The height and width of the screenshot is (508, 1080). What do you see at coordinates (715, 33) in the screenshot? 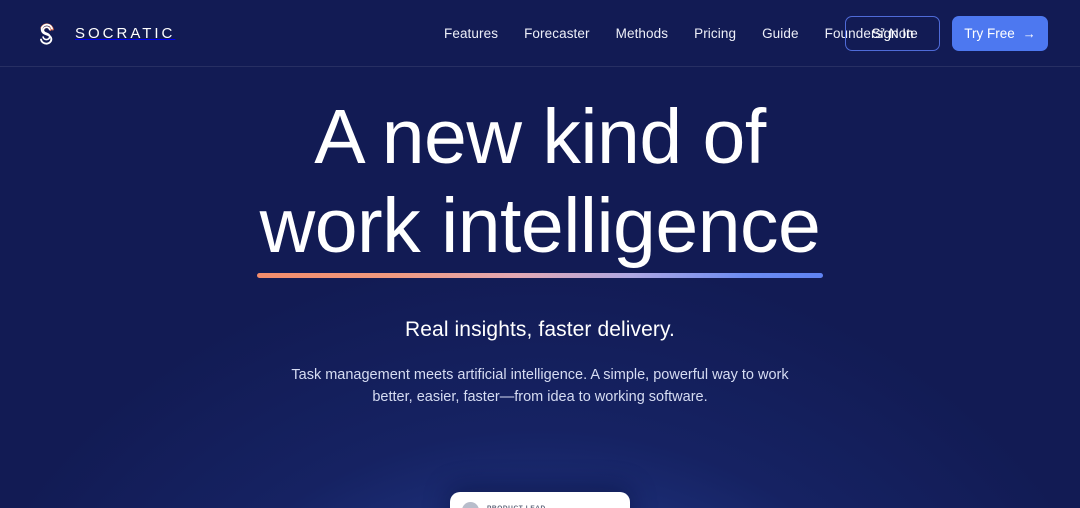
I see `nav-item-pricing: Pricing` at bounding box center [715, 33].